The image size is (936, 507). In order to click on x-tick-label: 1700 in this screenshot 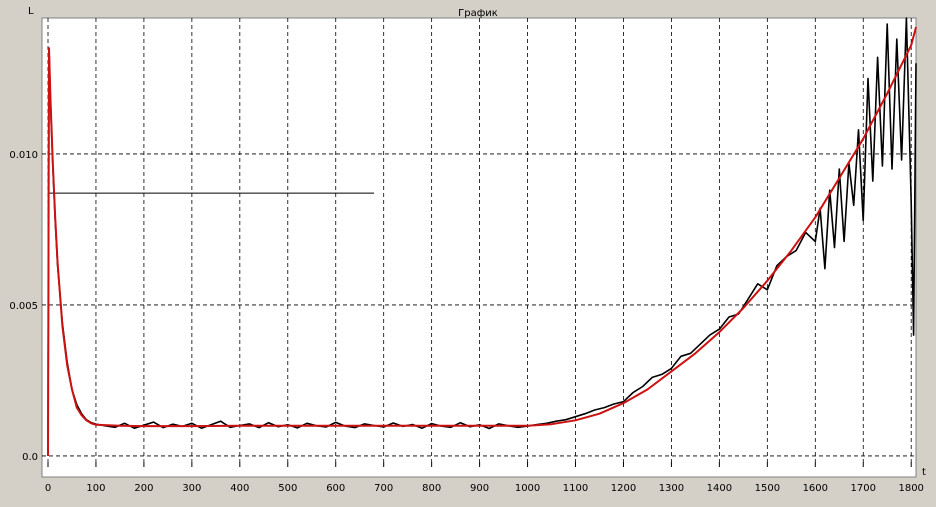, I will do `click(863, 488)`.